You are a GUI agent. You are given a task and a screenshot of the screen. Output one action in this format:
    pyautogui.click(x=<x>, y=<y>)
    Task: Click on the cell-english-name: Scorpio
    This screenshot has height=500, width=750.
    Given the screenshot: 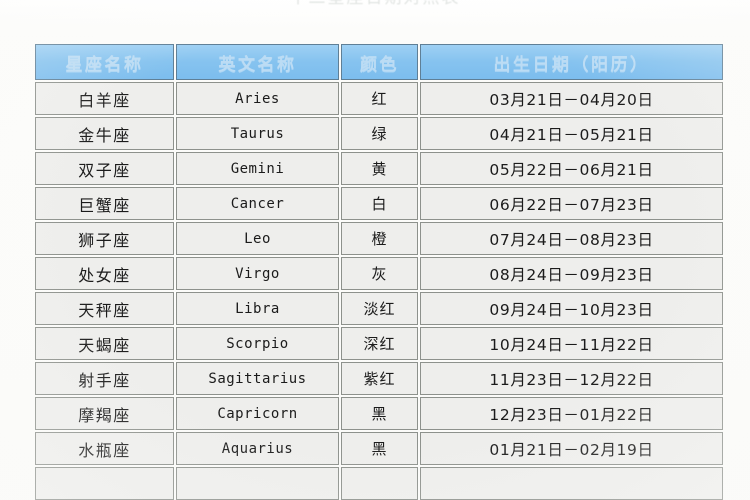 What is the action you would take?
    pyautogui.click(x=257, y=343)
    